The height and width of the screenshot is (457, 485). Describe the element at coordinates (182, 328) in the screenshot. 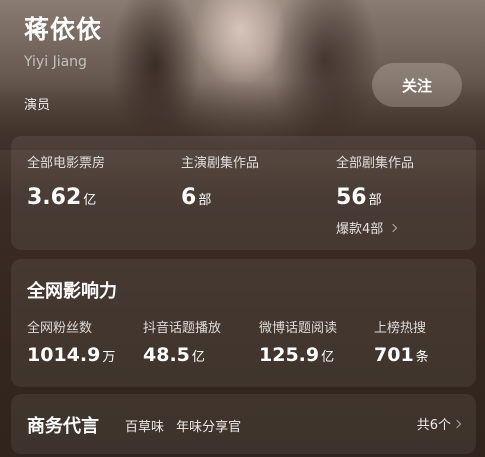

I see `stat-label: 抖音话题播放` at that location.